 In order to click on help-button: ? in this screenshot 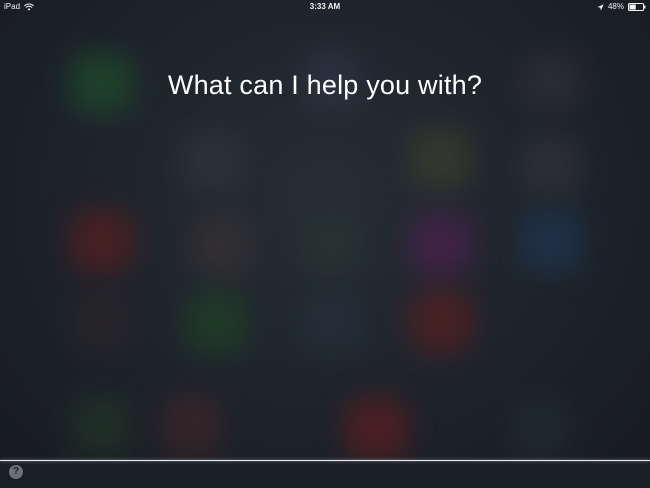, I will do `click(16, 472)`.